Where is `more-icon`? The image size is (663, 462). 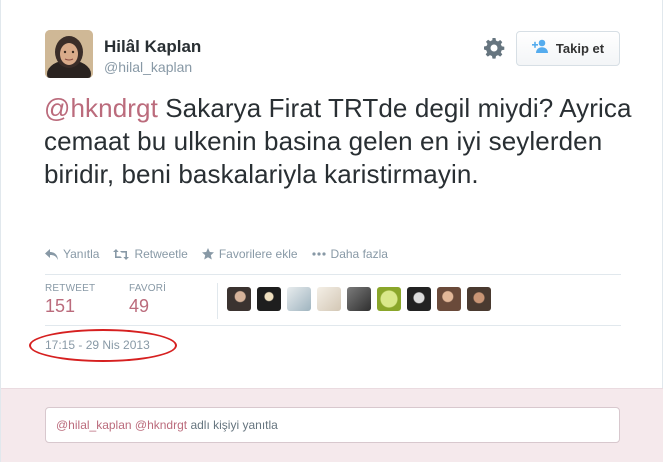
more-icon is located at coordinates (318, 254).